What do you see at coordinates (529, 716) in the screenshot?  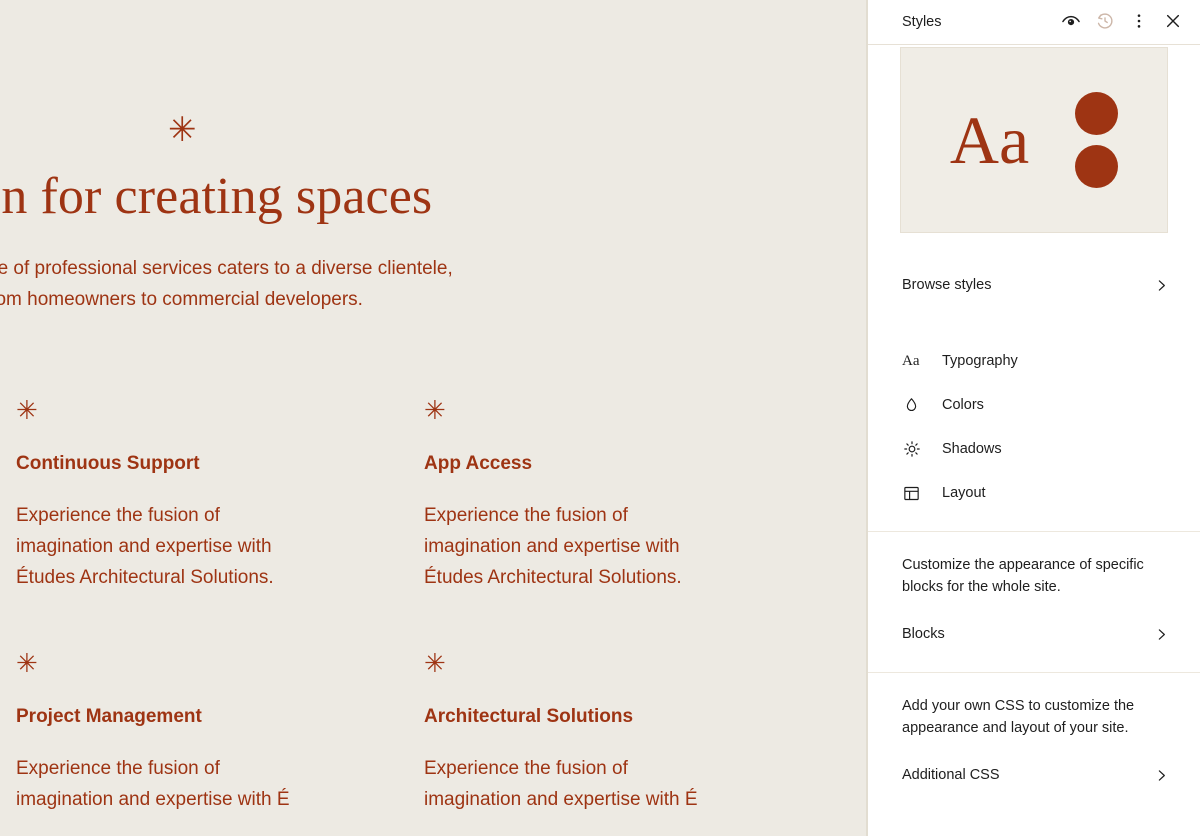 I see `card-title: Architectural Solutions` at bounding box center [529, 716].